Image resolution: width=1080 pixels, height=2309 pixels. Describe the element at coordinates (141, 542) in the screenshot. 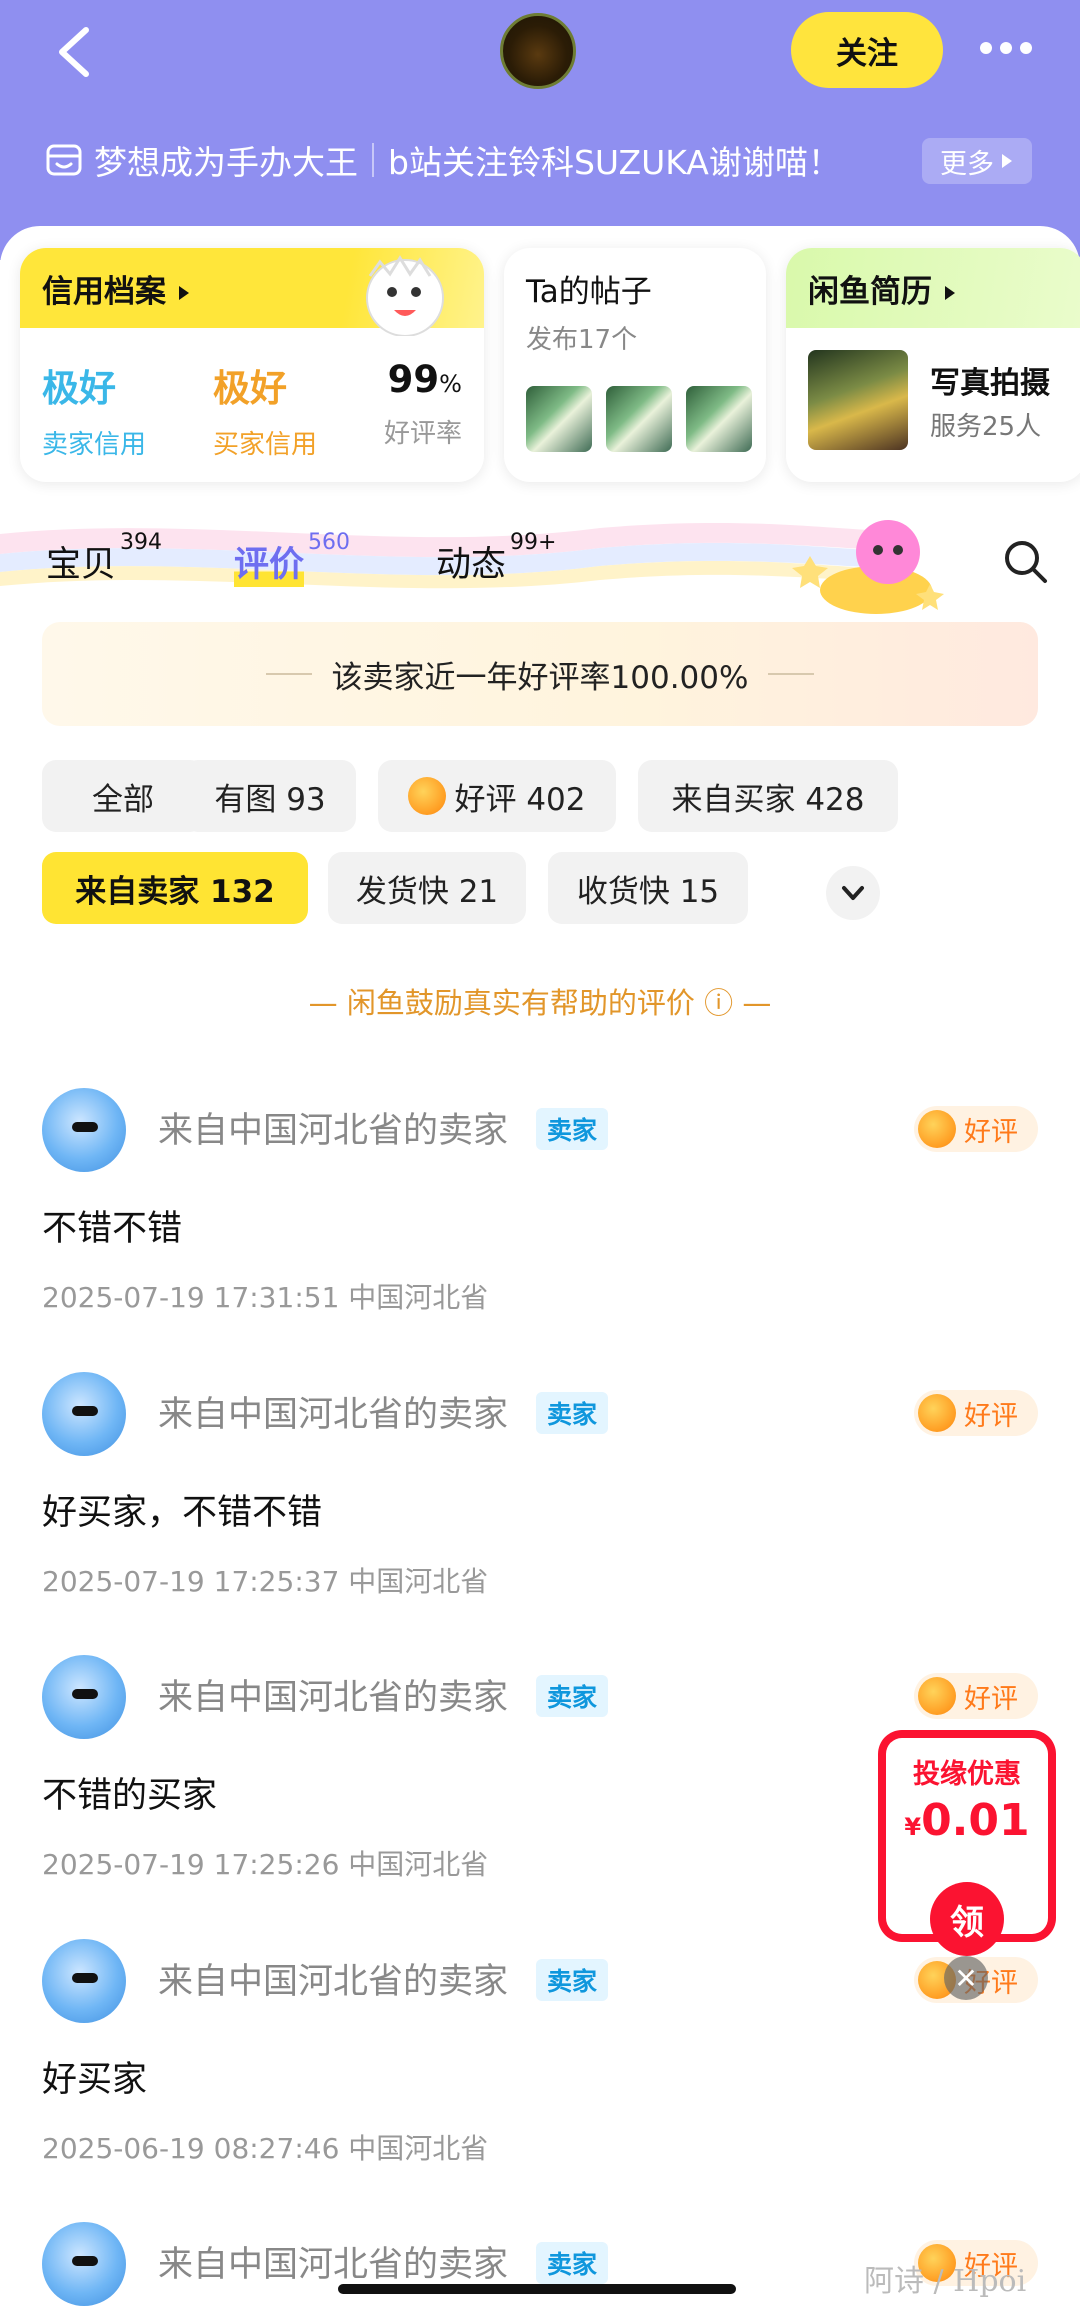

I see `tab-items-count: 394` at that location.